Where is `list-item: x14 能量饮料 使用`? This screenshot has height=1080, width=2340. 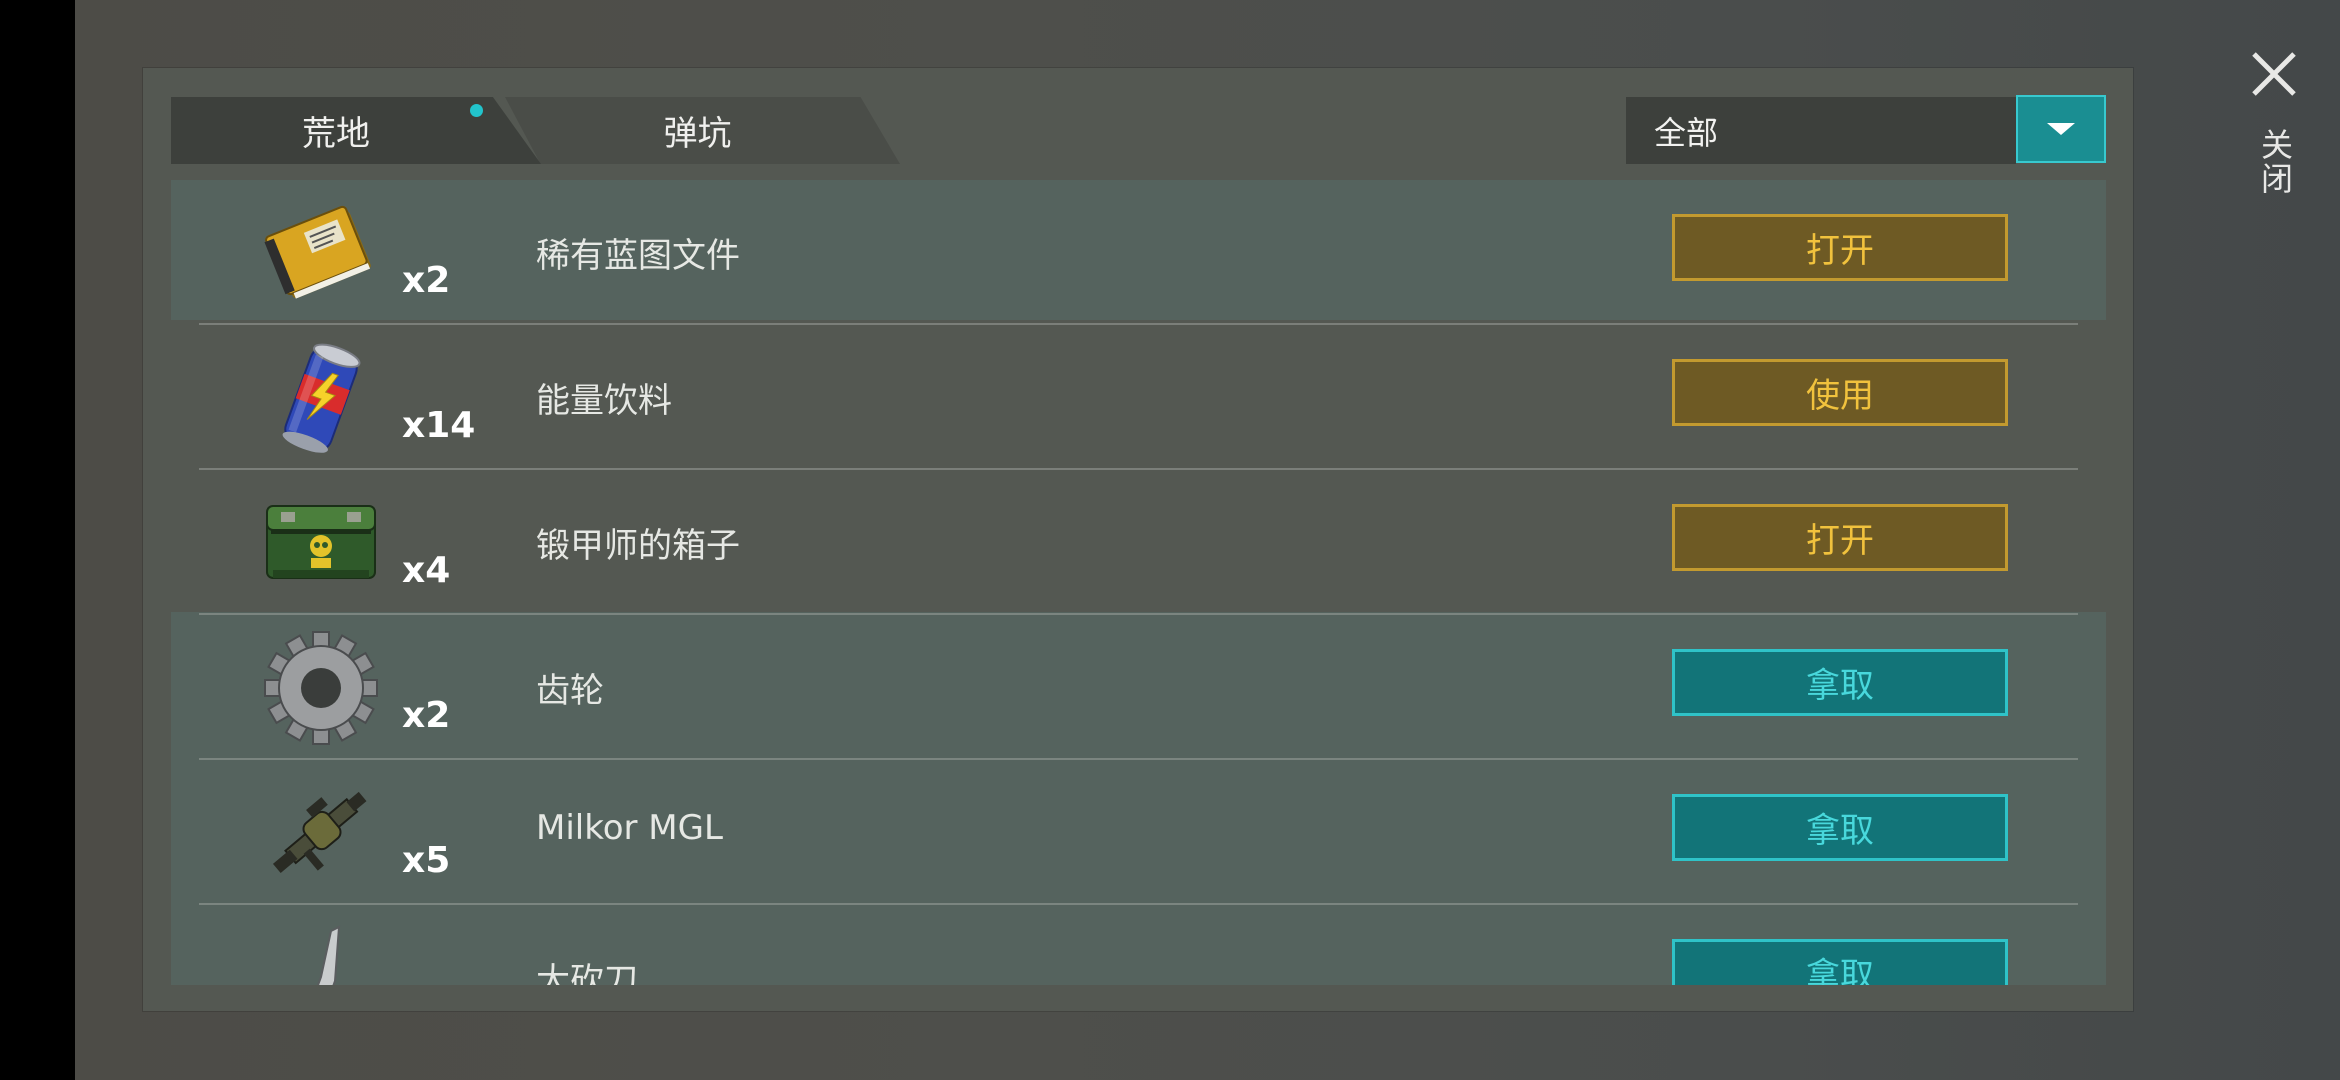
list-item: x14 能量饮料 使用 is located at coordinates (1138, 397).